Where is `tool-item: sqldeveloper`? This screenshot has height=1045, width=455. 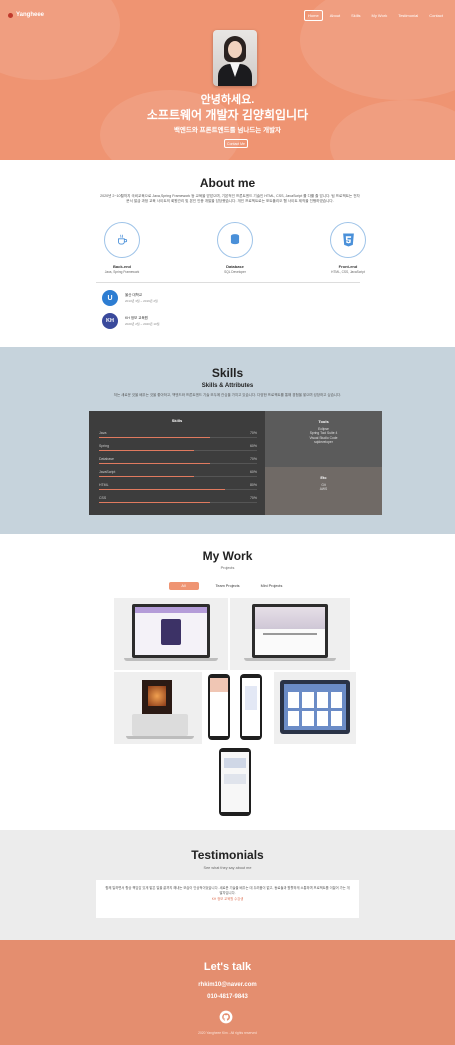 tool-item: sqldeveloper is located at coordinates (323, 442).